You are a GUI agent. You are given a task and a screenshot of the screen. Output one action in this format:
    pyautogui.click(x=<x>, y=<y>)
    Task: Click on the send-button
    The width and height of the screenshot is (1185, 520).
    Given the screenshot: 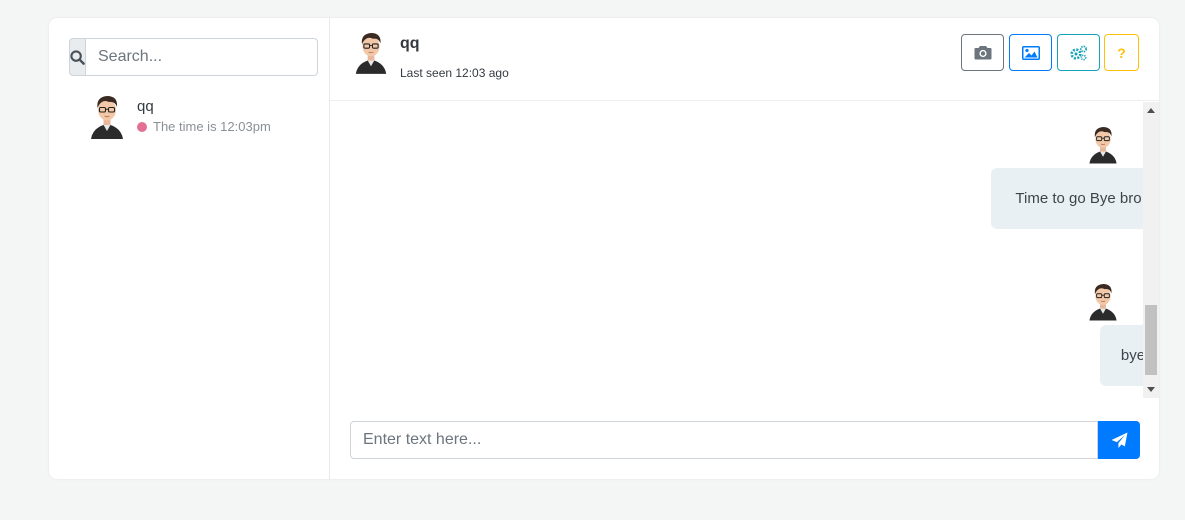 What is the action you would take?
    pyautogui.click(x=1119, y=440)
    